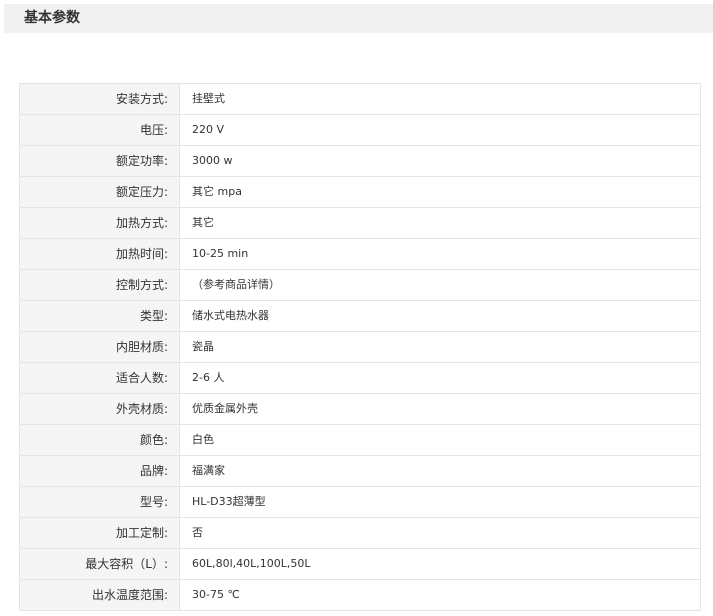 This screenshot has height=616, width=713. What do you see at coordinates (99, 595) in the screenshot?
I see `param-label: 出水温度范围:` at bounding box center [99, 595].